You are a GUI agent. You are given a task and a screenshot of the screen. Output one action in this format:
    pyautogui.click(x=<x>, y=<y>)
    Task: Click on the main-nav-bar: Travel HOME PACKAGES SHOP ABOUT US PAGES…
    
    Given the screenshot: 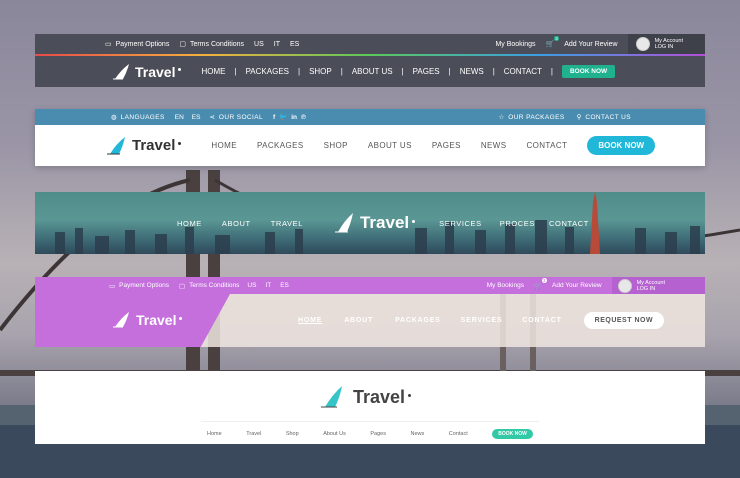 What is the action you would take?
    pyautogui.click(x=370, y=145)
    